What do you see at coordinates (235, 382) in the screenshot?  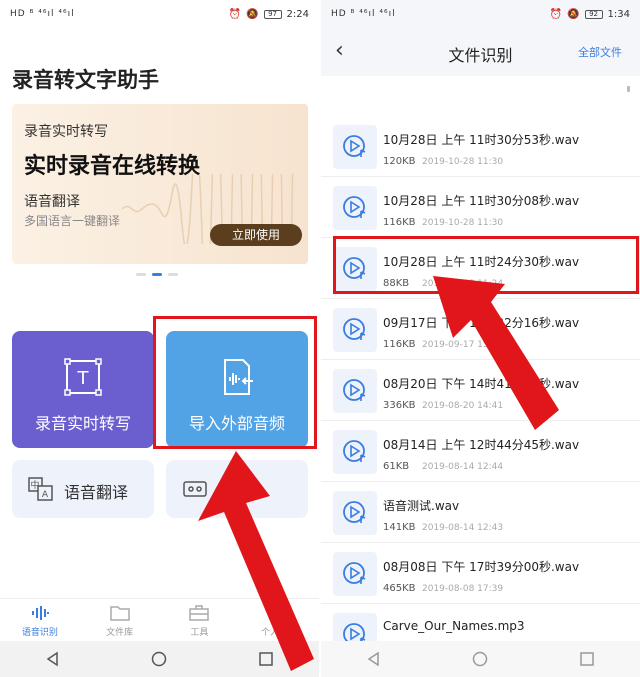 I see `highlight-box-import` at bounding box center [235, 382].